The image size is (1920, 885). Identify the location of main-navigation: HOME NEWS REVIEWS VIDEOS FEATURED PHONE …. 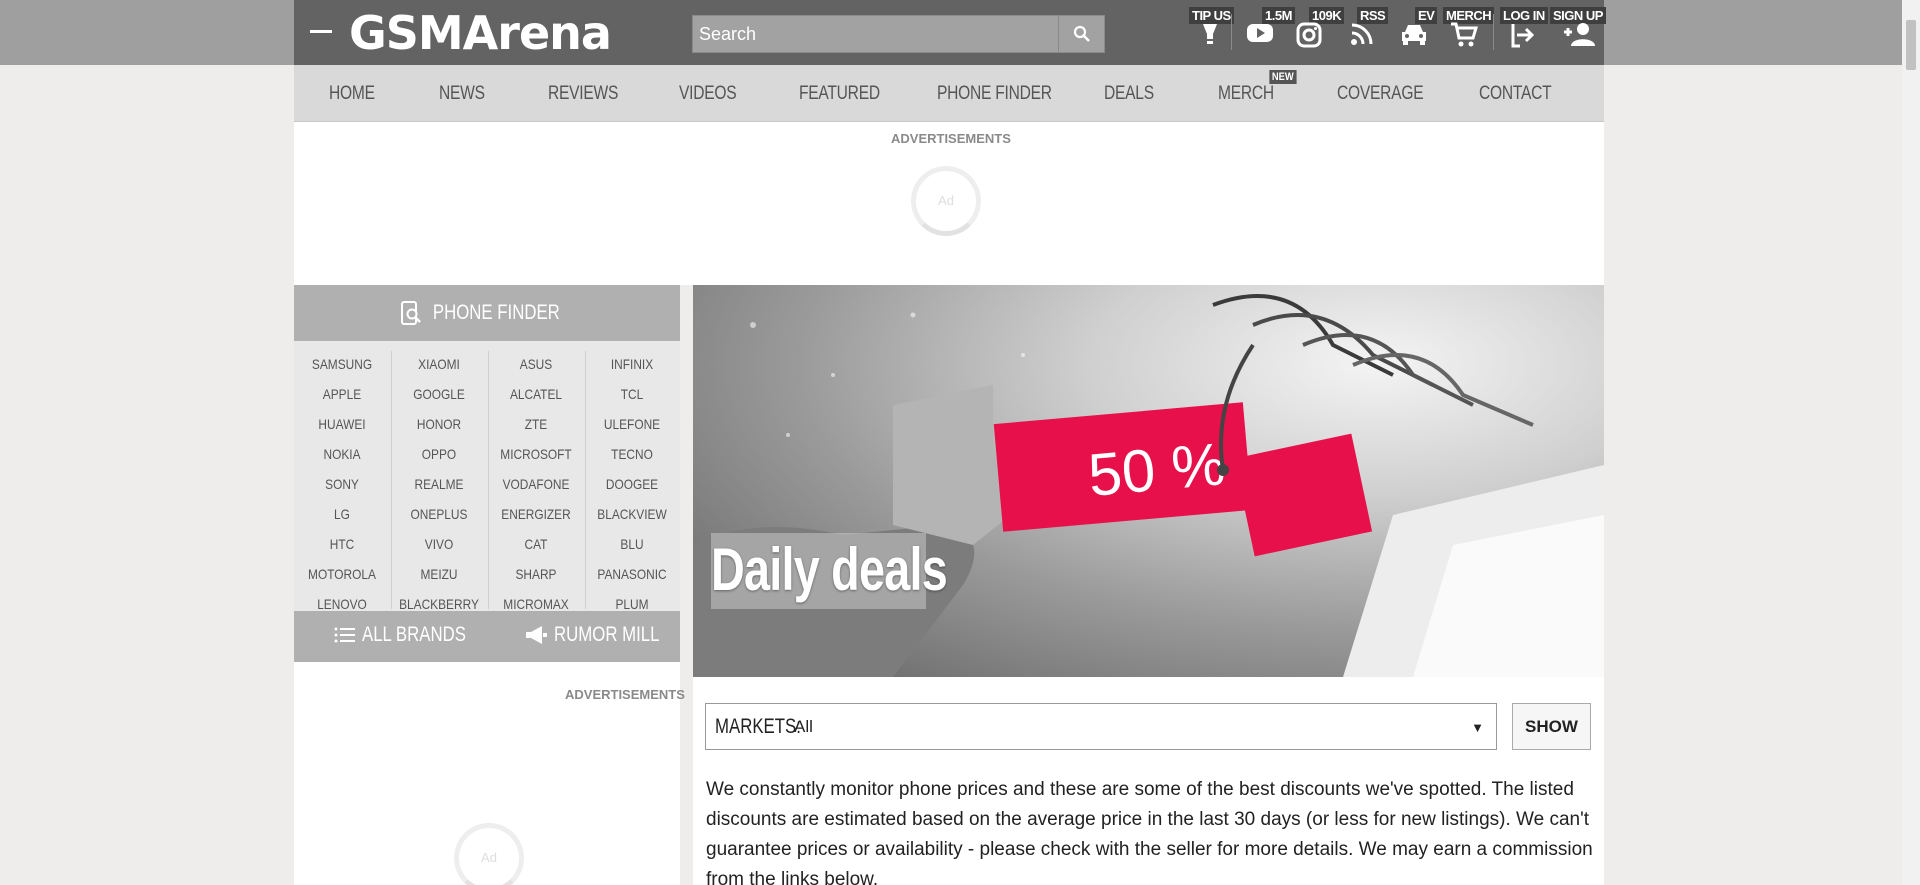
(949, 93).